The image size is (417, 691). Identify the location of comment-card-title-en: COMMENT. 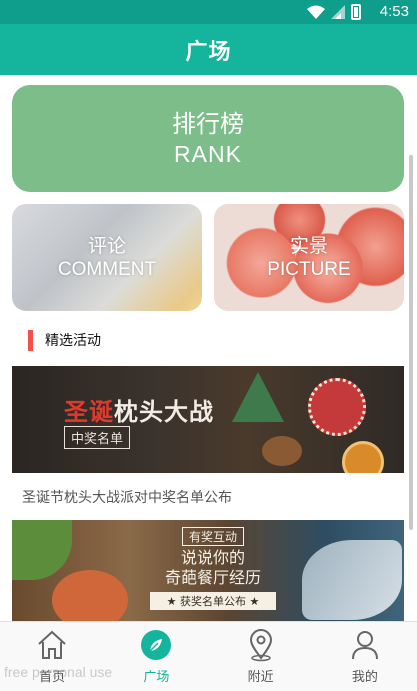
(107, 269).